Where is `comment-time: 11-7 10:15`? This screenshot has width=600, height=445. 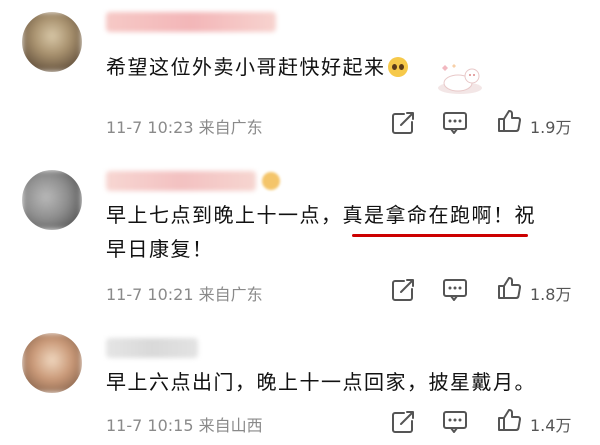
comment-time: 11-7 10:15 is located at coordinates (150, 425).